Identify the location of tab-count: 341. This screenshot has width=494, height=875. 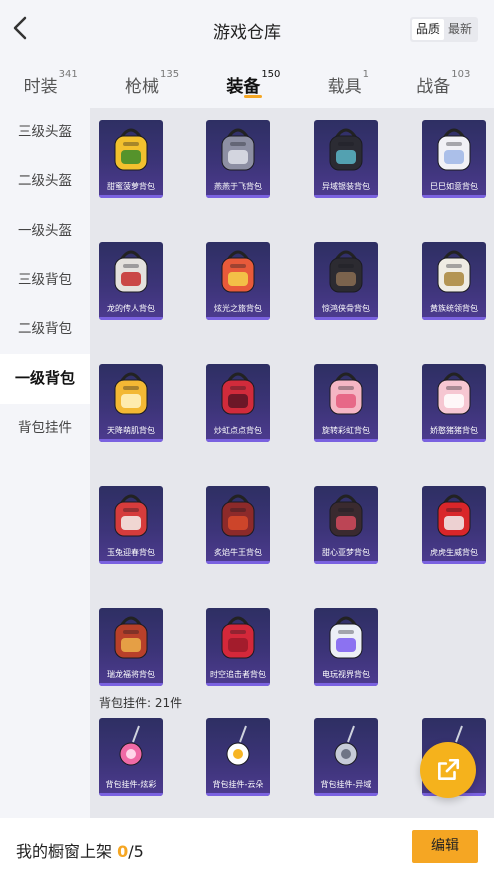
(68, 74).